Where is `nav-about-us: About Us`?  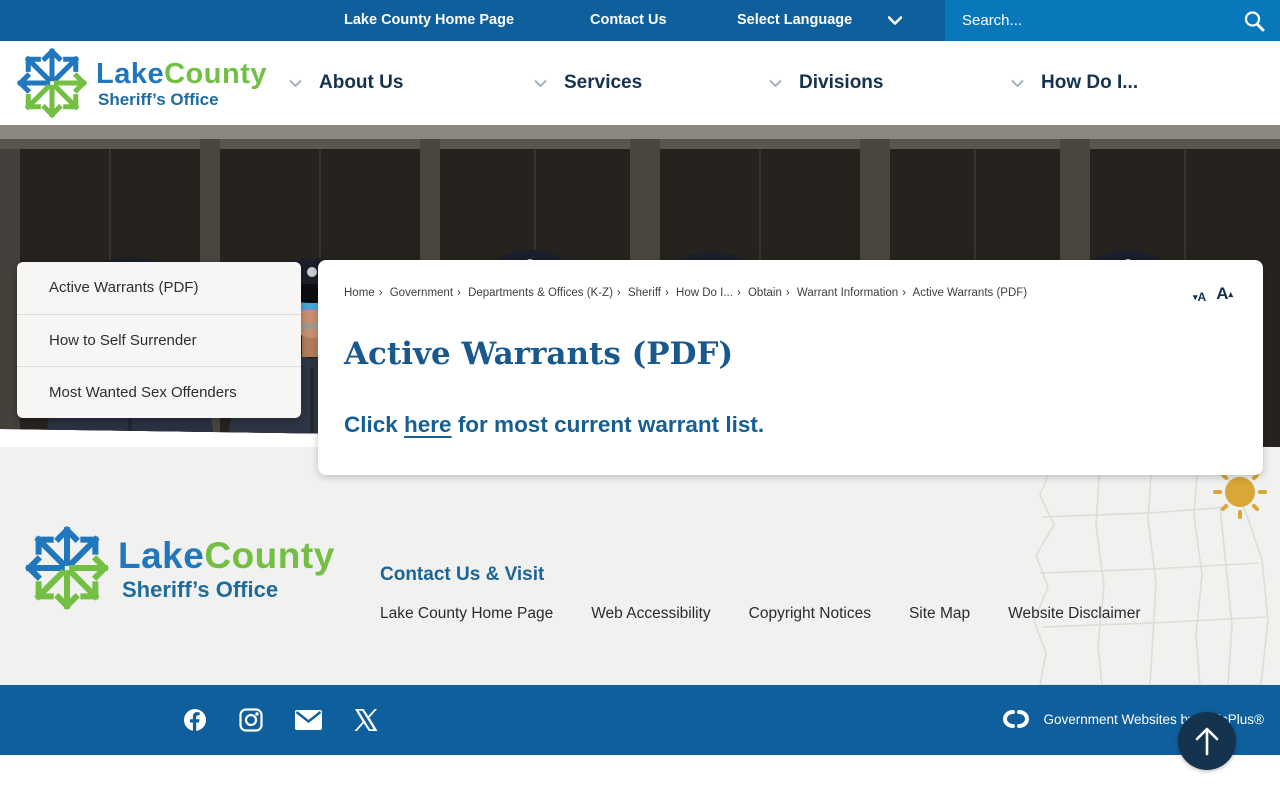 nav-about-us: About Us is located at coordinates (346, 83).